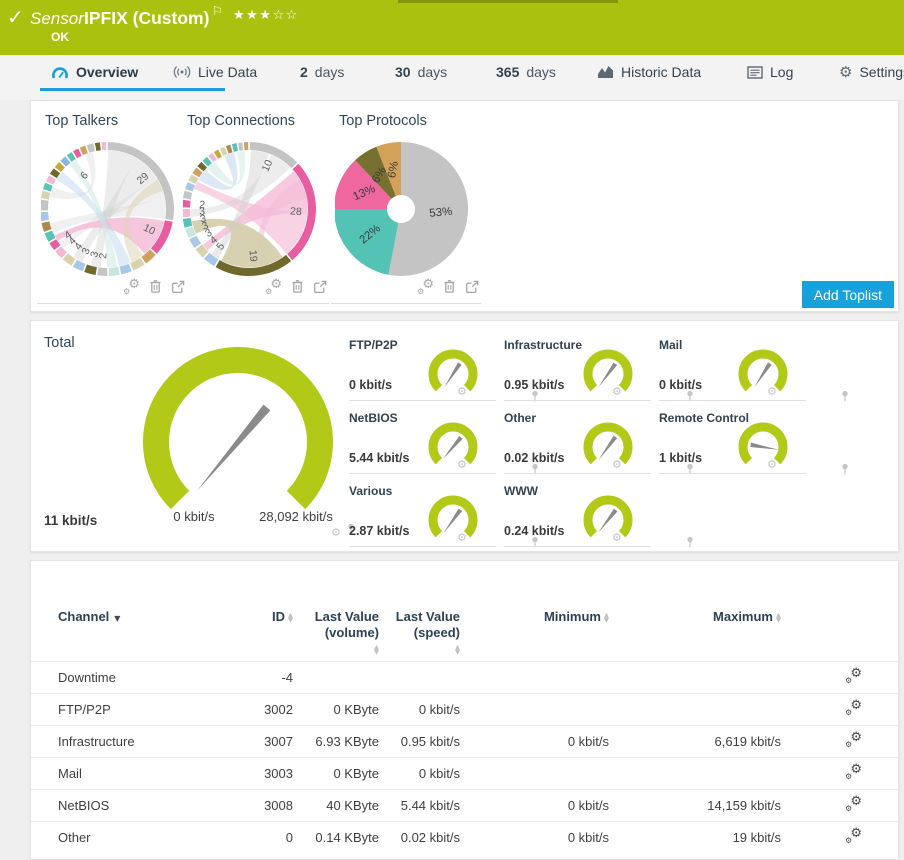 This screenshot has height=860, width=904. Describe the element at coordinates (465, 677) in the screenshot. I see `table-row-downtime: Downtime -4 ⚙ ⚙` at that location.